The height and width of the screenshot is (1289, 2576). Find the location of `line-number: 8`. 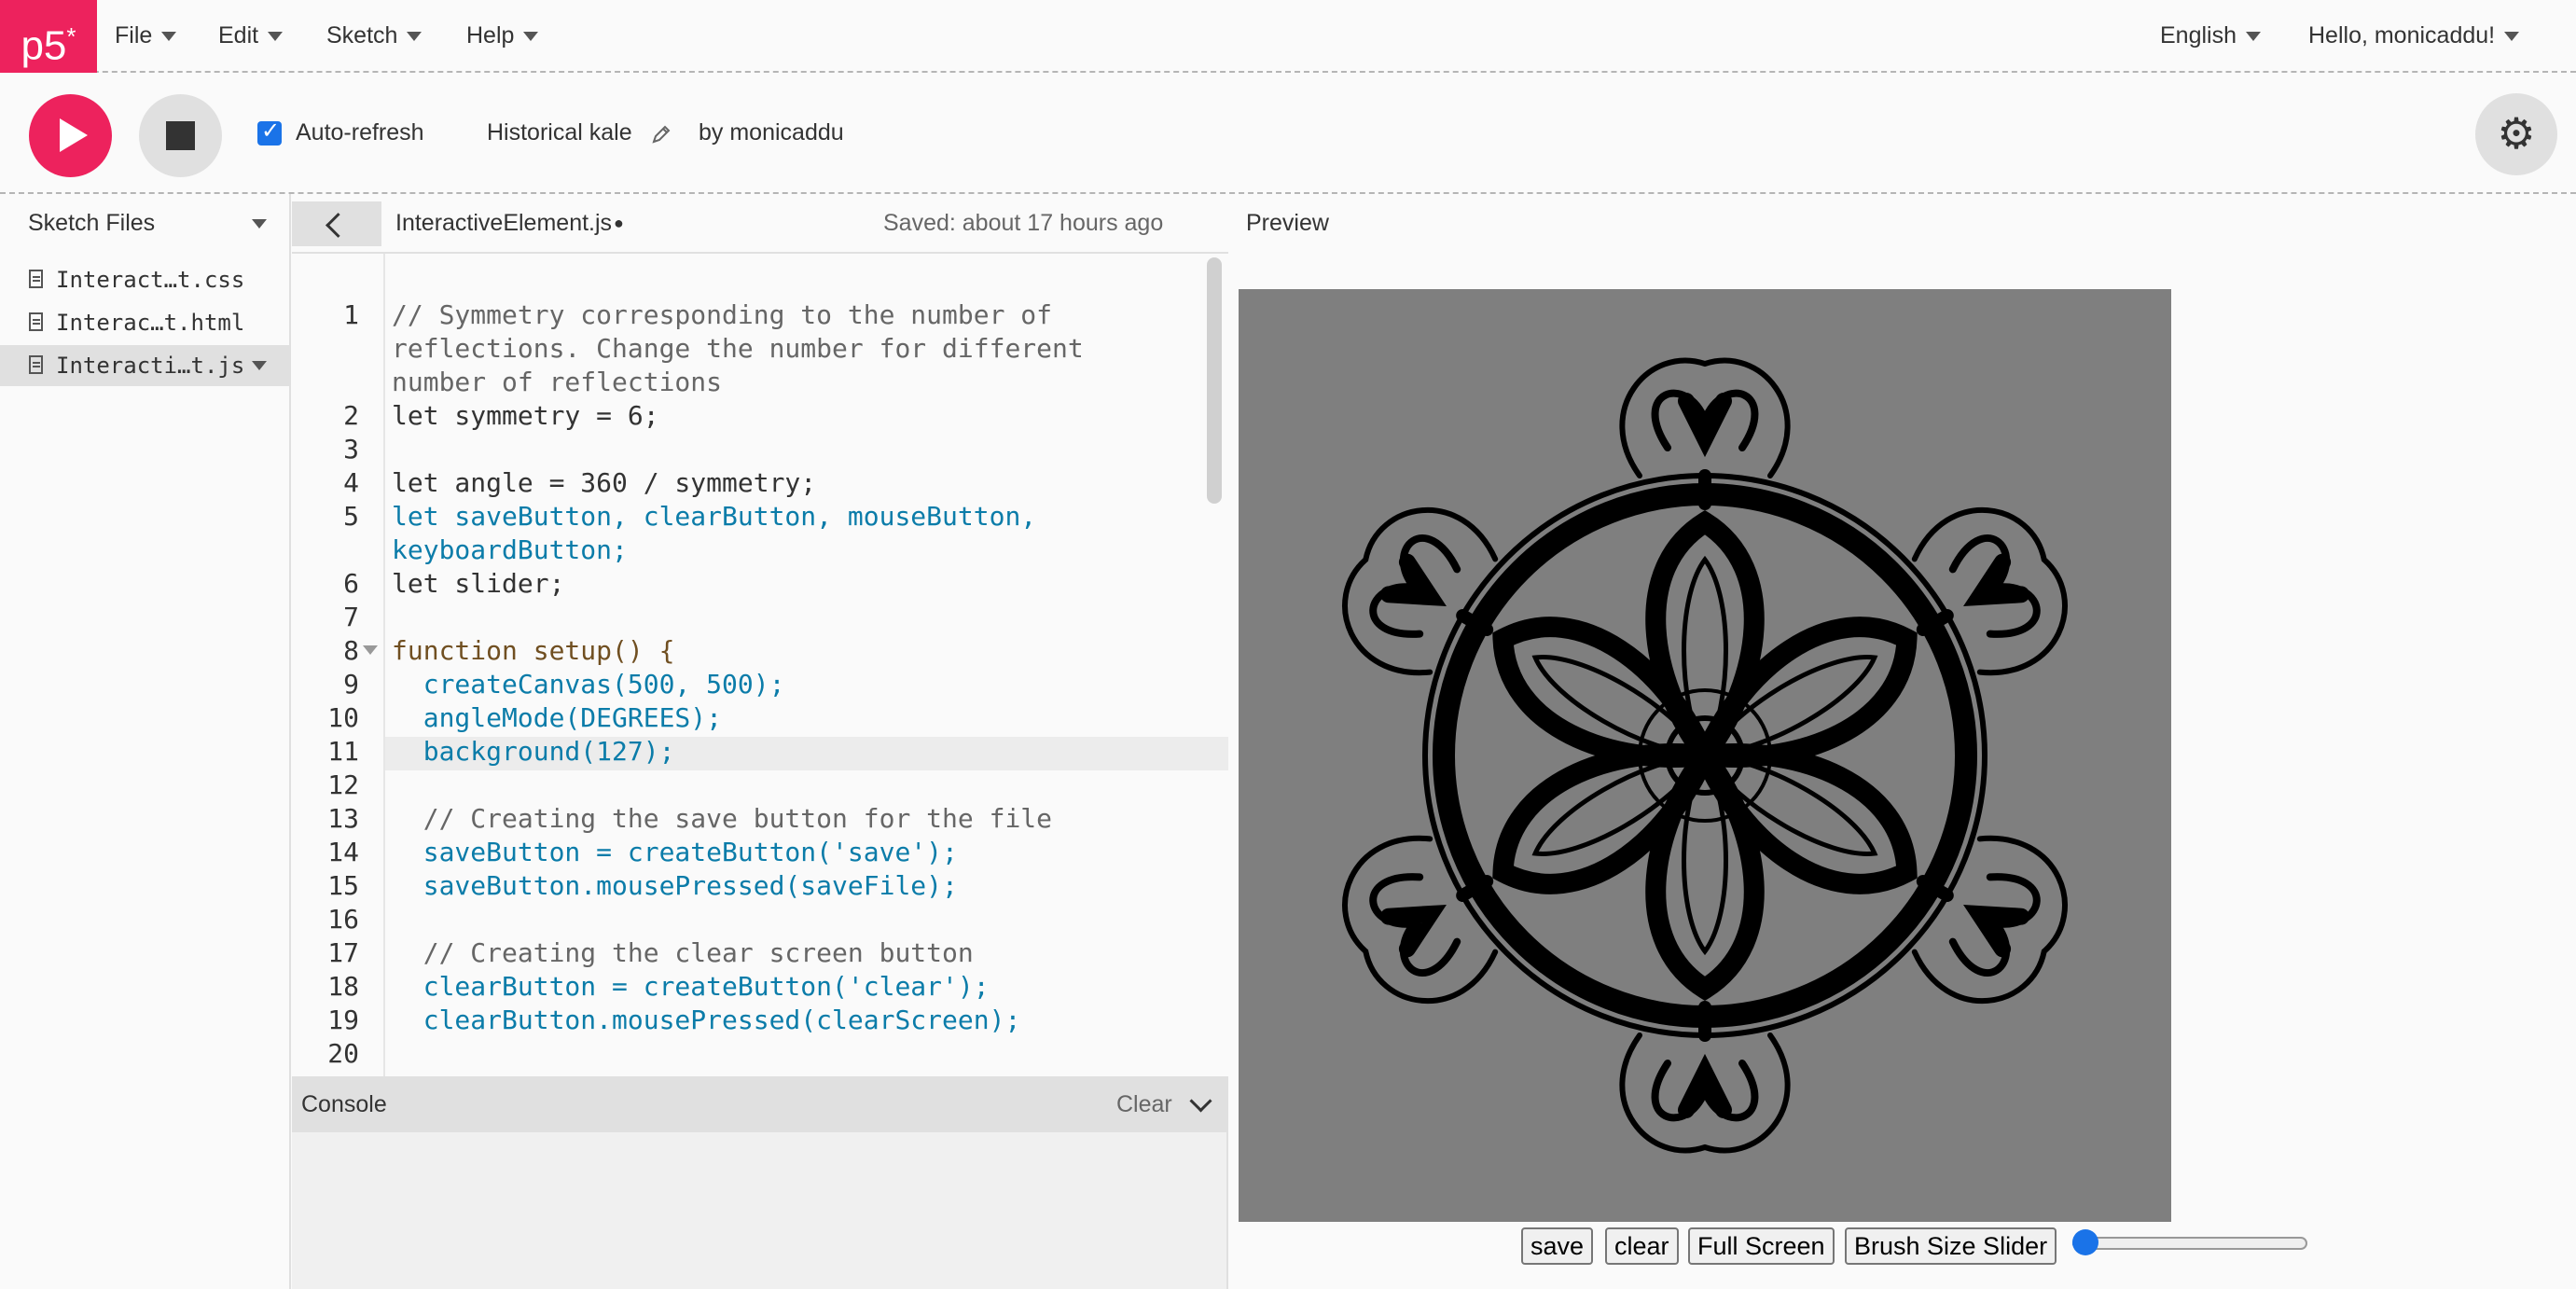

line-number: 8 is located at coordinates (351, 650).